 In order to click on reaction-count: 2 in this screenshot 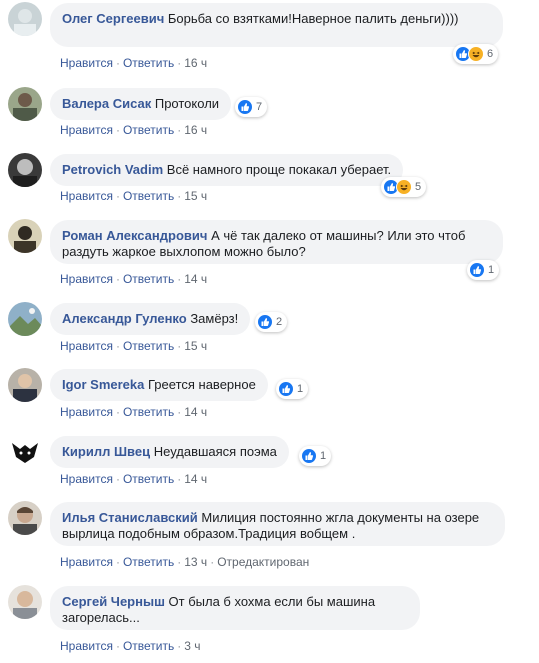, I will do `click(279, 322)`.